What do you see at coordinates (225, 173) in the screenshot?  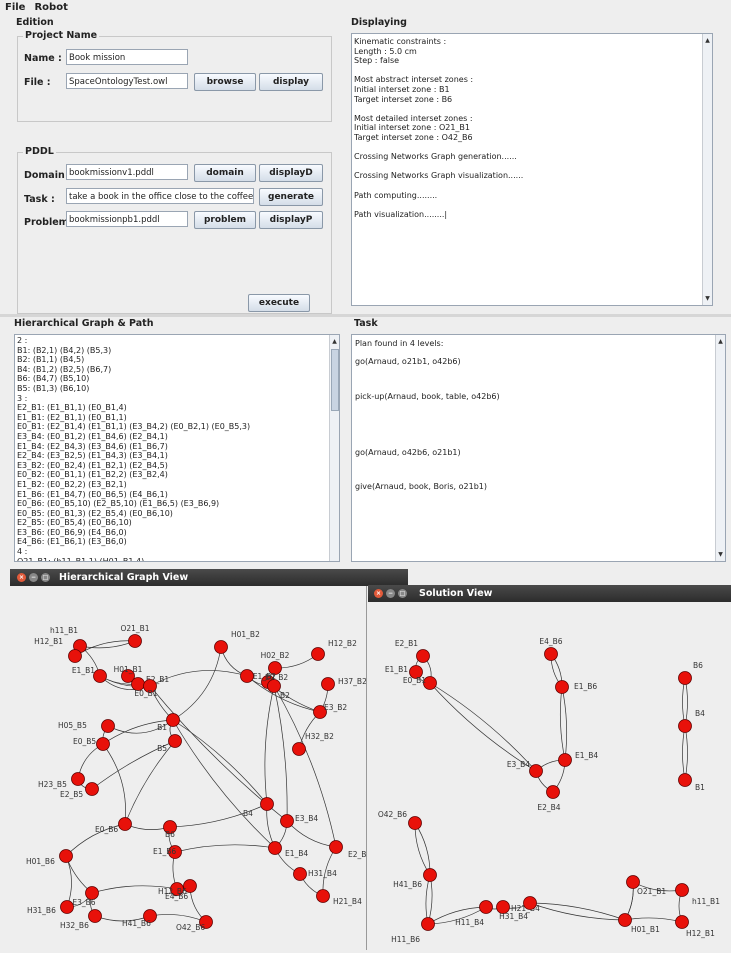 I see `domain-button: domain` at bounding box center [225, 173].